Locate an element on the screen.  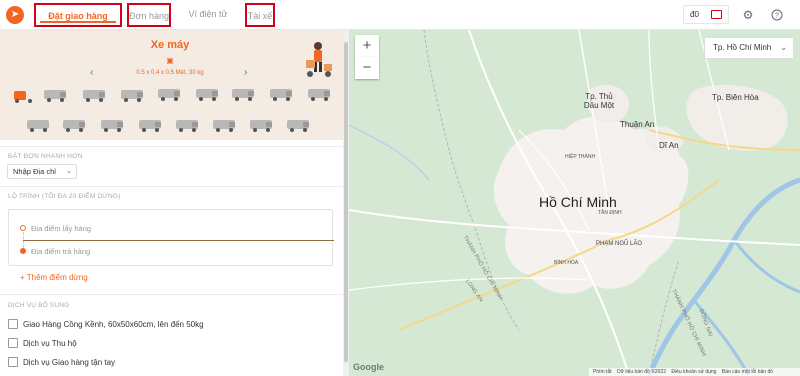
route-box: Địa điểm lấy hàng Địa điểm trả hàng is located at coordinates (171, 237).